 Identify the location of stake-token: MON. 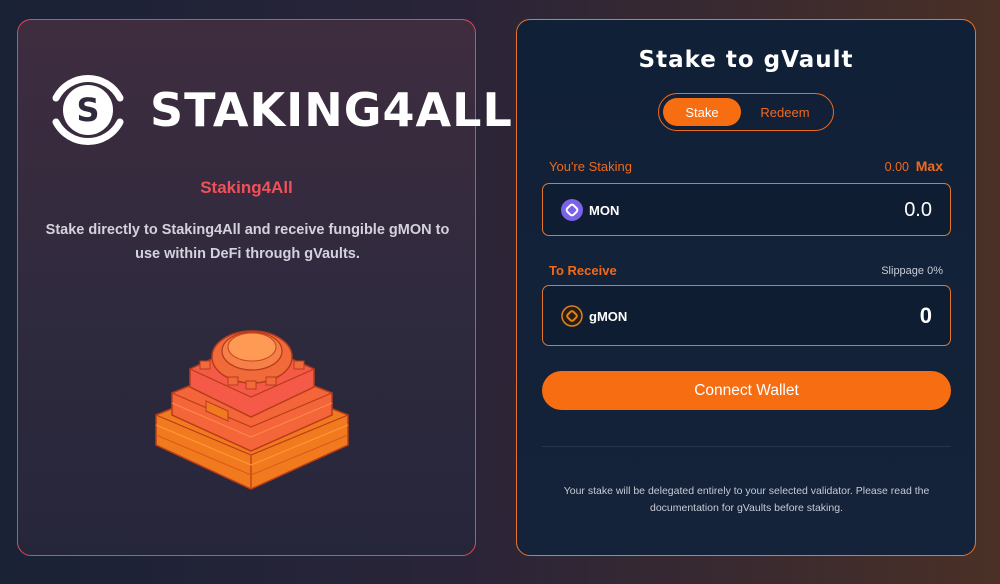
(590, 210).